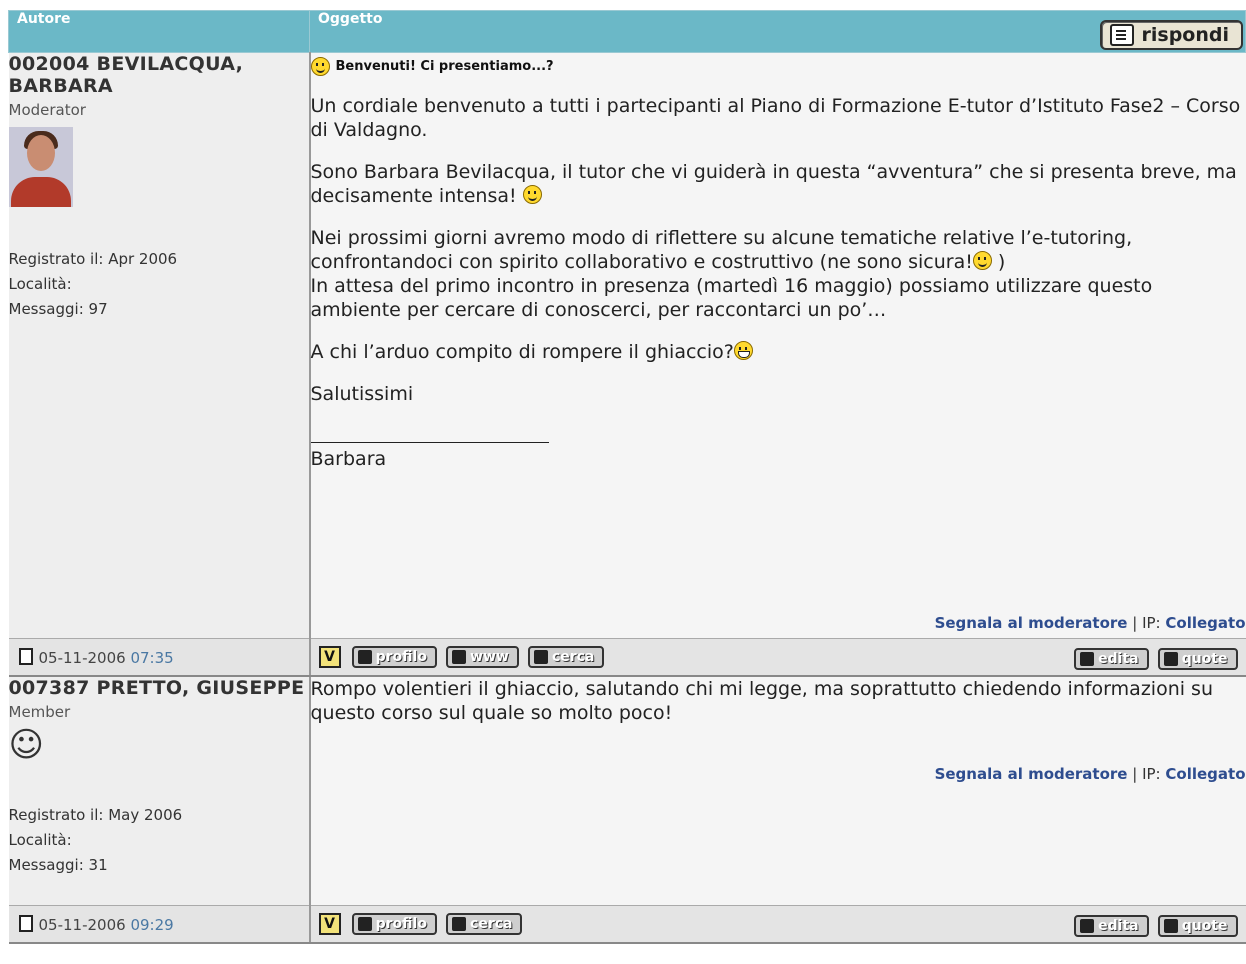  What do you see at coordinates (777, 657) in the screenshot?
I see `post-actions: V profilo www cerca edita quote` at bounding box center [777, 657].